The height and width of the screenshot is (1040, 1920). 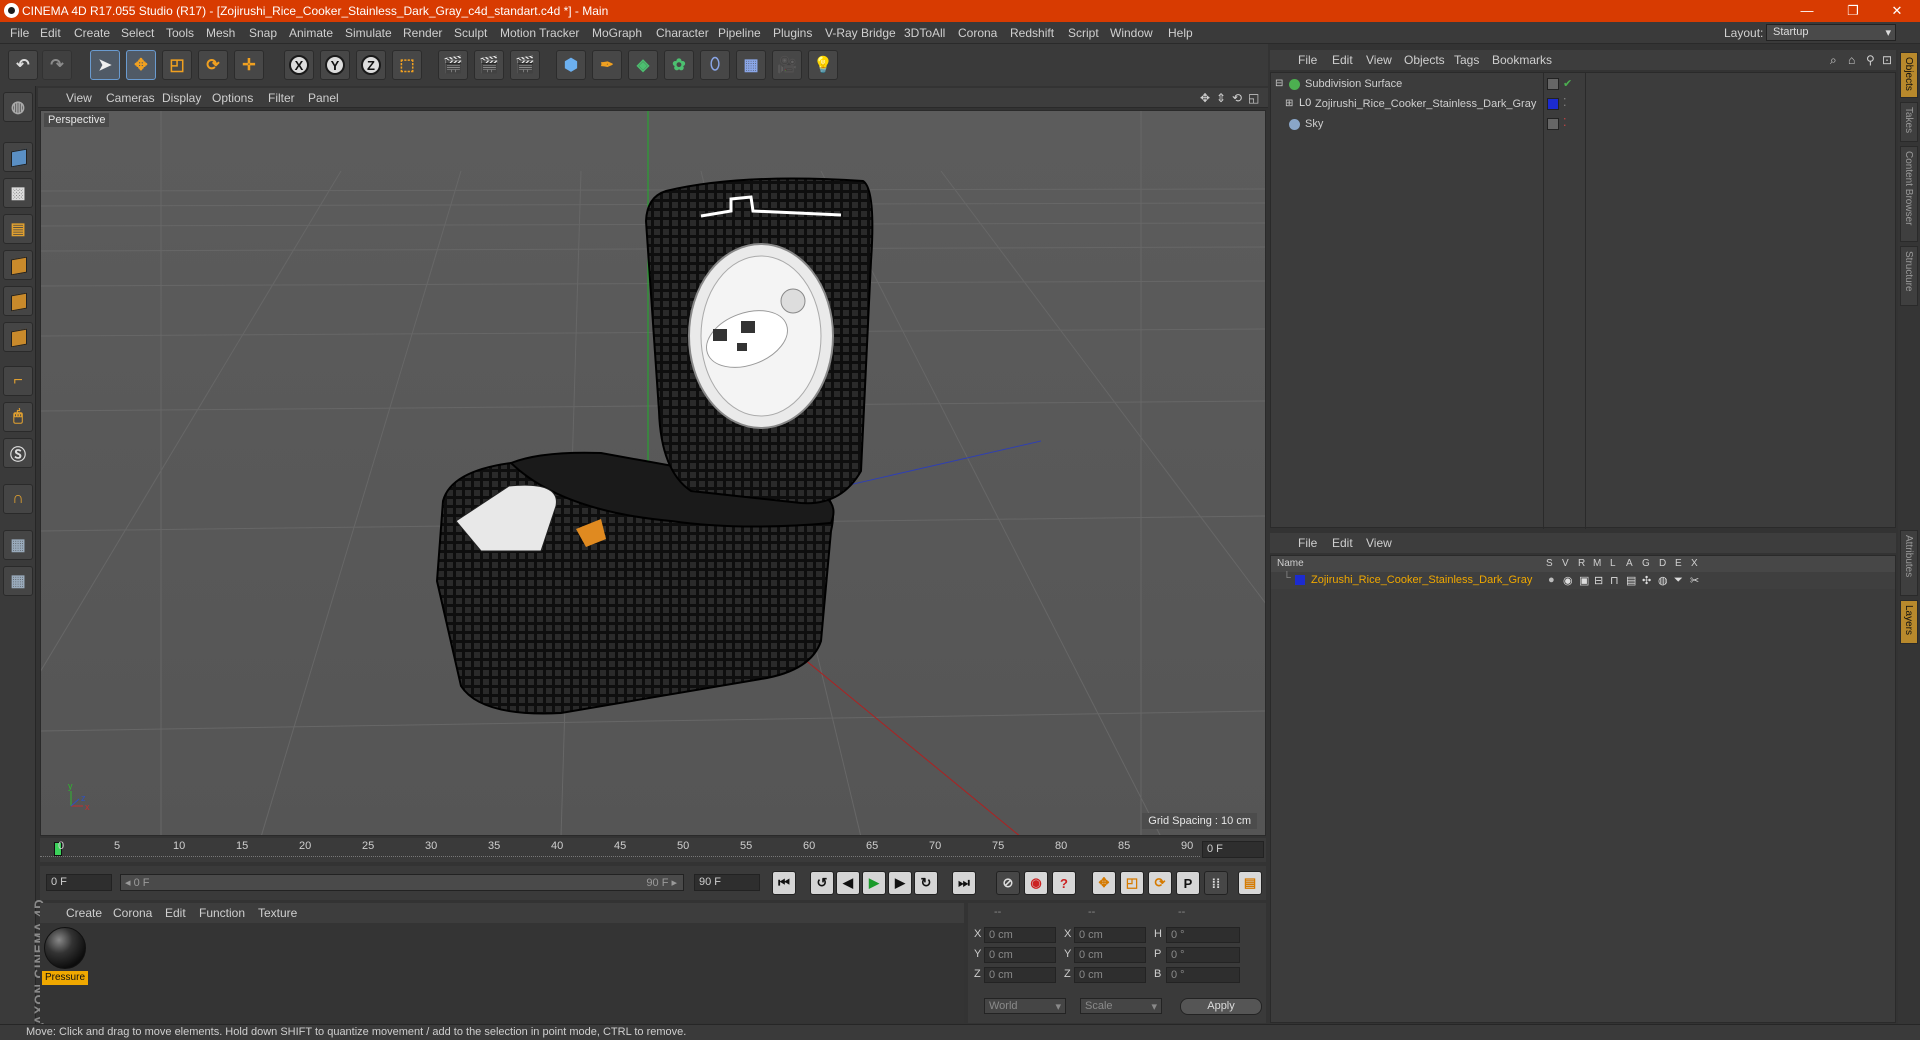 I want to click on record-keys-button: ⊘, so click(x=1008, y=883).